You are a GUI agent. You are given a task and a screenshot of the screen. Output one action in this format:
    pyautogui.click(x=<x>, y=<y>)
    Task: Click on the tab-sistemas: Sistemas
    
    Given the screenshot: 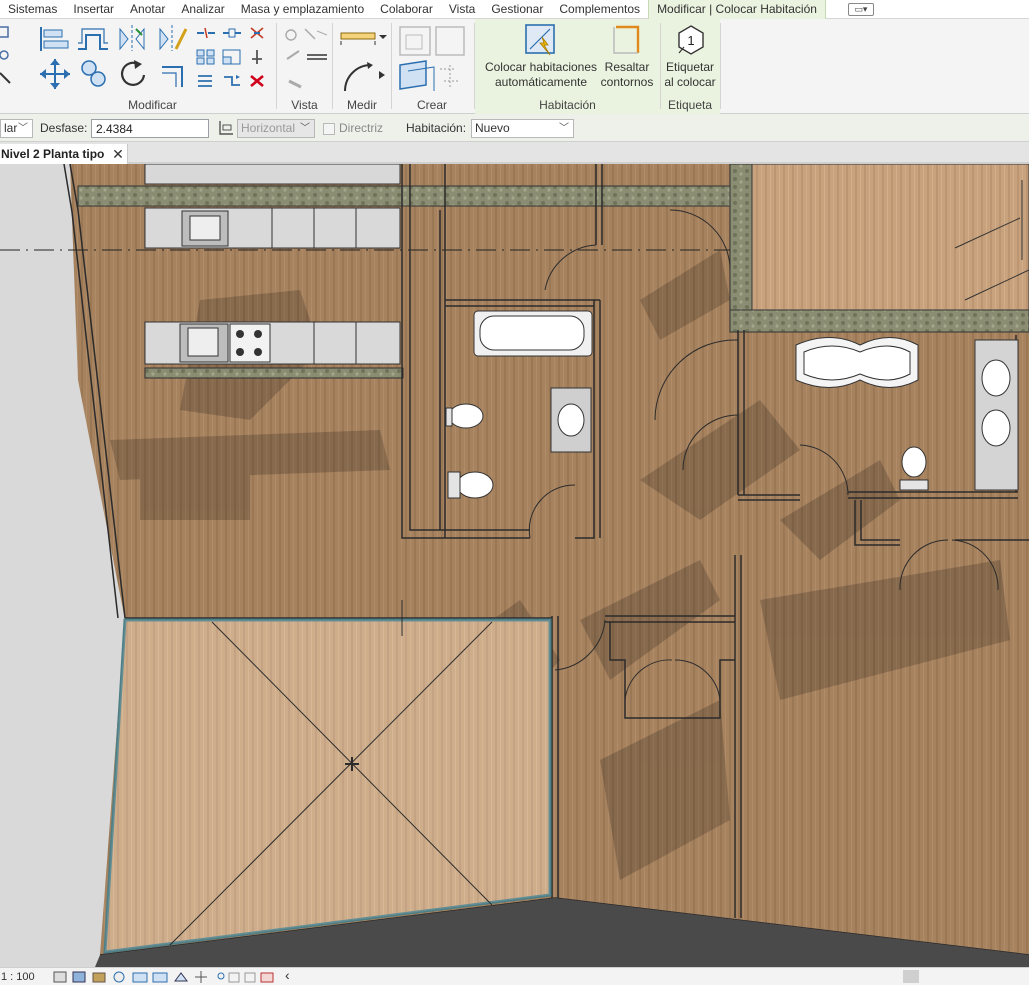 What is the action you would take?
    pyautogui.click(x=32, y=9)
    